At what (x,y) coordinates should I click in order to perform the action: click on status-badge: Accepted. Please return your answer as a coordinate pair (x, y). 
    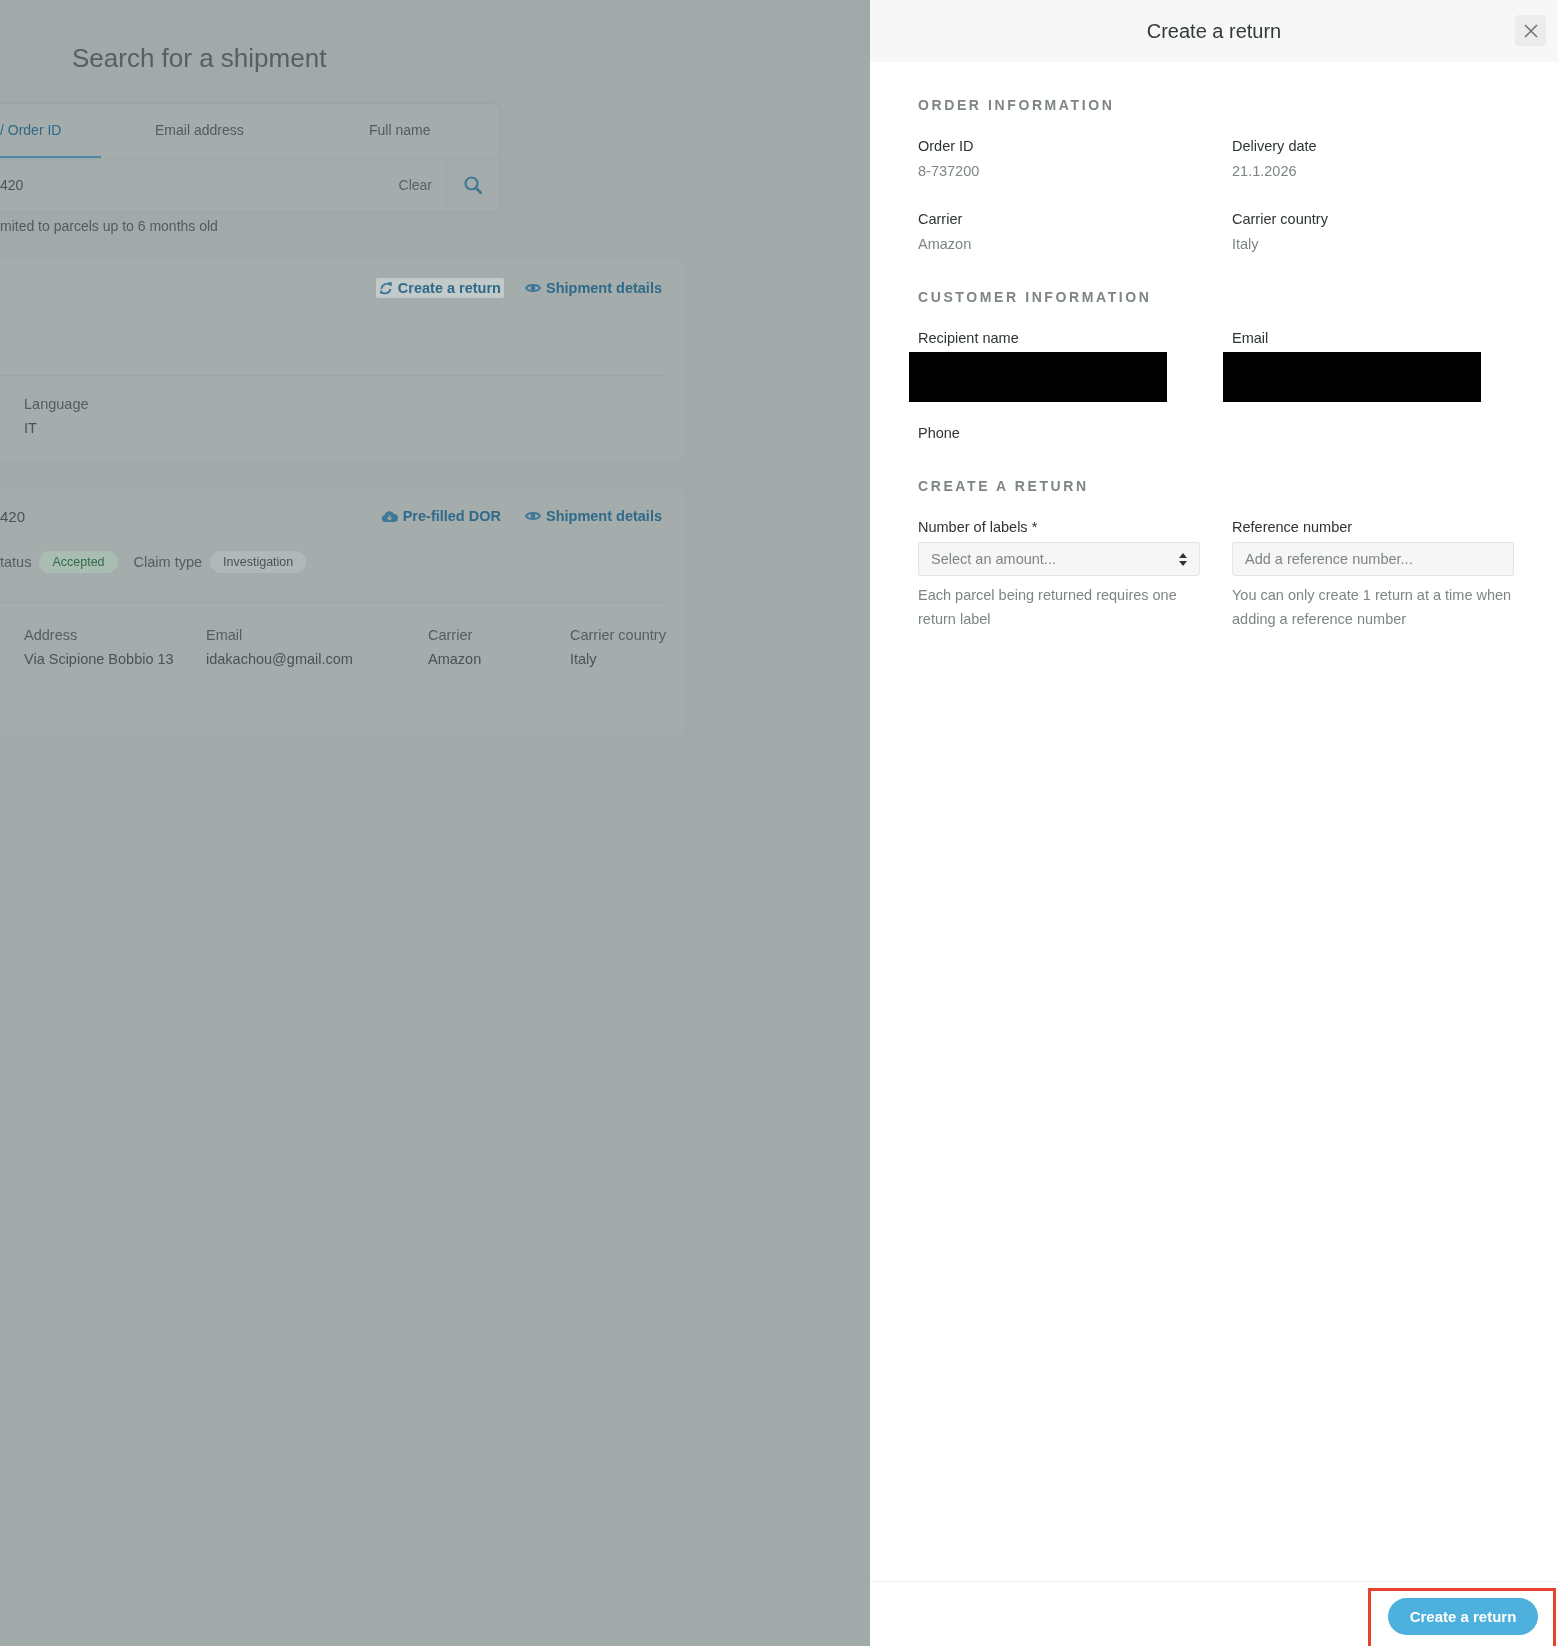
    Looking at the image, I should click on (78, 562).